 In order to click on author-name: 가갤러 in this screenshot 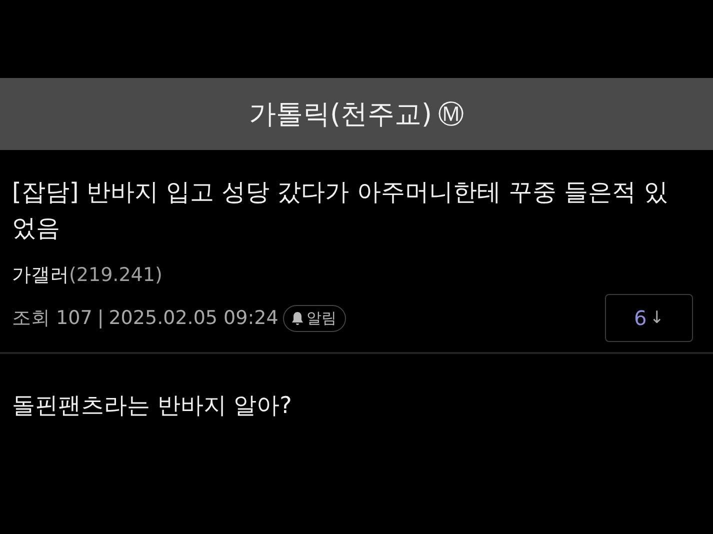, I will do `click(40, 275)`.